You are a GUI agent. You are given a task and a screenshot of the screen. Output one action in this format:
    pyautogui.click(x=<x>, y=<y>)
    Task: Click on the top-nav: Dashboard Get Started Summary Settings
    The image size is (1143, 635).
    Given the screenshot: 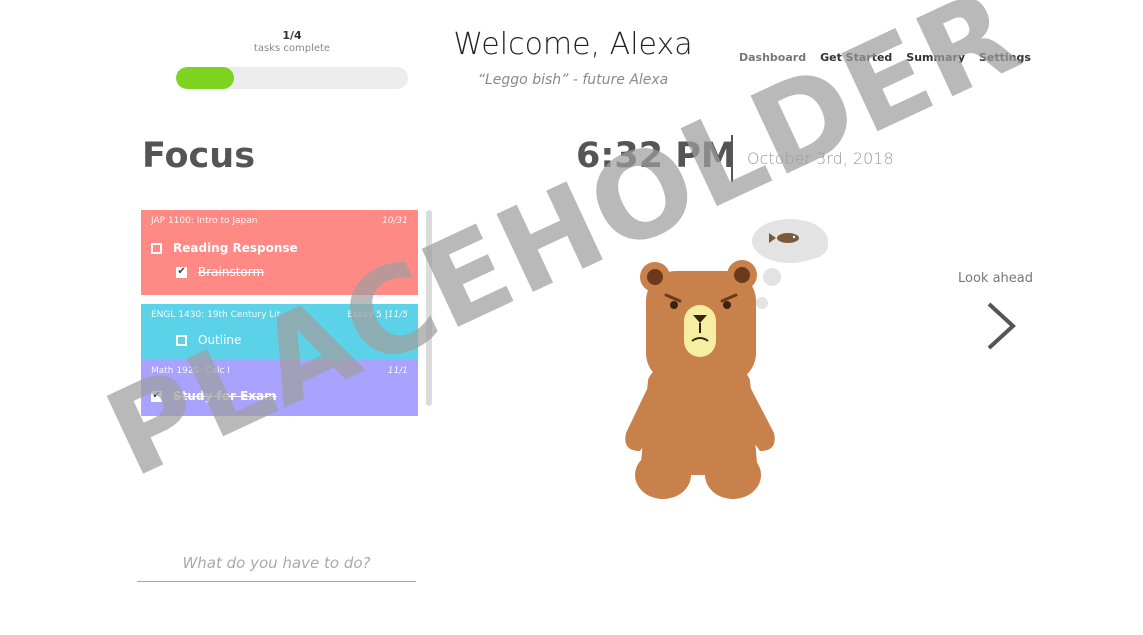 What is the action you would take?
    pyautogui.click(x=885, y=57)
    